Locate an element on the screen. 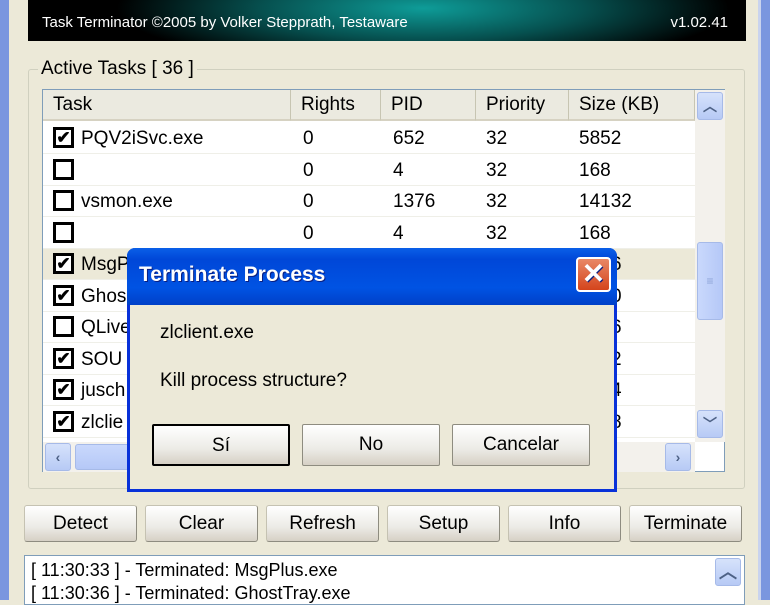  vertical-scrollbar: ︿ ≡ ﹀ is located at coordinates (710, 266).